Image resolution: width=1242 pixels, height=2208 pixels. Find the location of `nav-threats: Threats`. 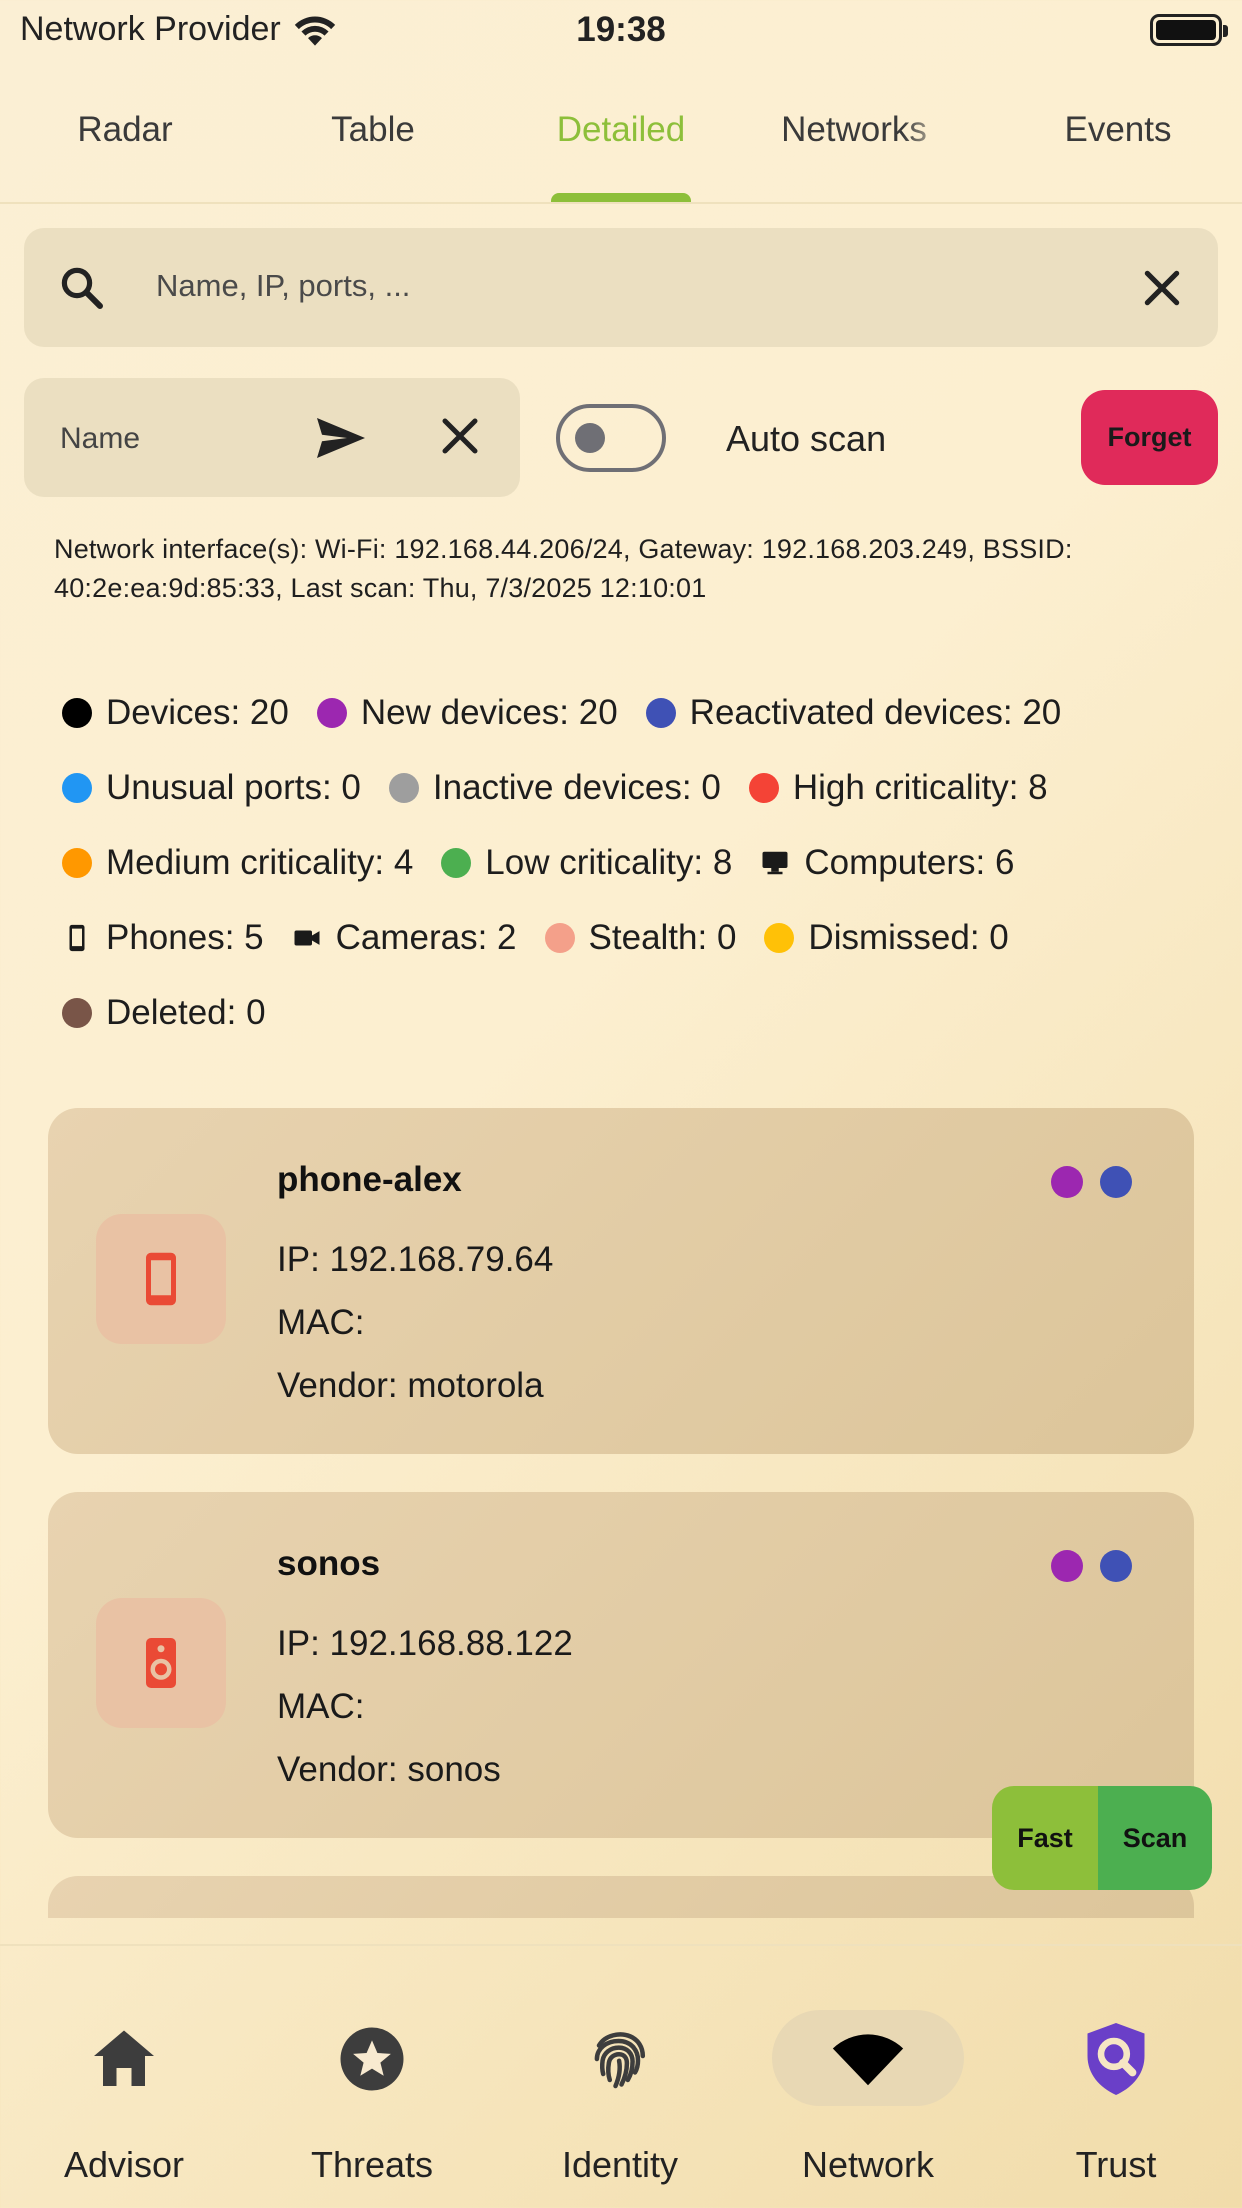

nav-threats: Threats is located at coordinates (372, 2077).